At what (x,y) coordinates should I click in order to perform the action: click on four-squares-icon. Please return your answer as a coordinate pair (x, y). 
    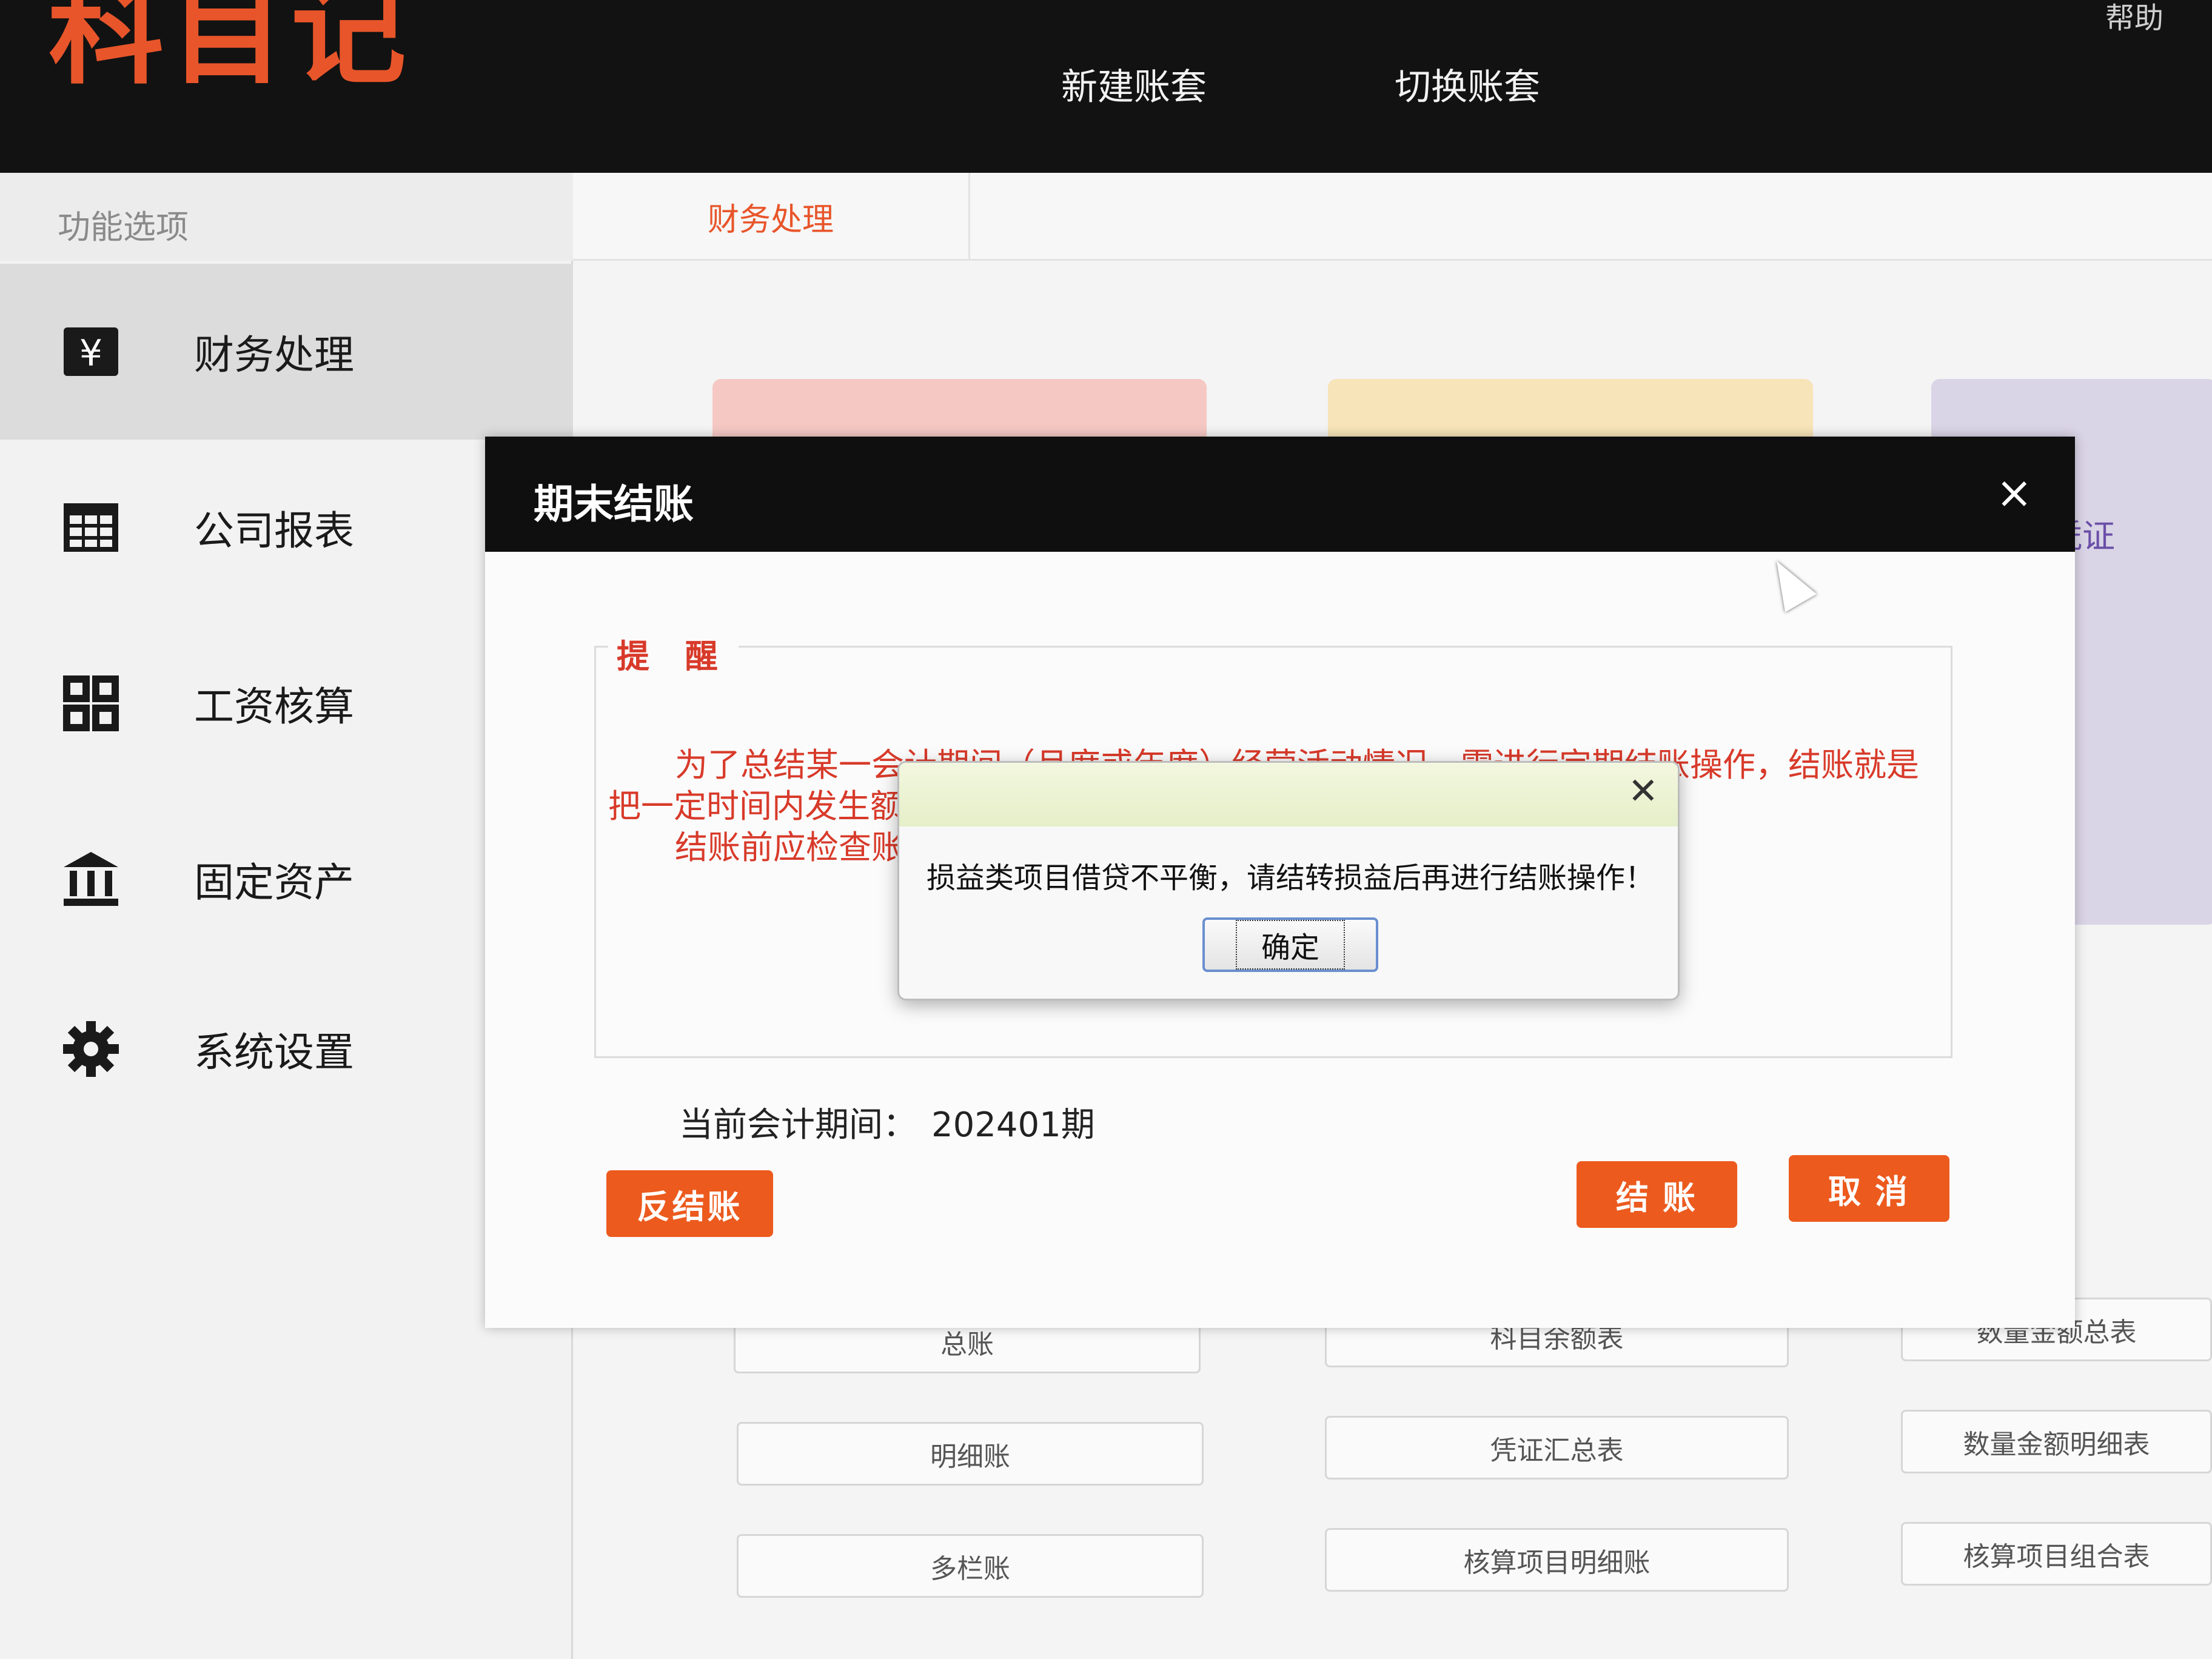
    Looking at the image, I should click on (91, 704).